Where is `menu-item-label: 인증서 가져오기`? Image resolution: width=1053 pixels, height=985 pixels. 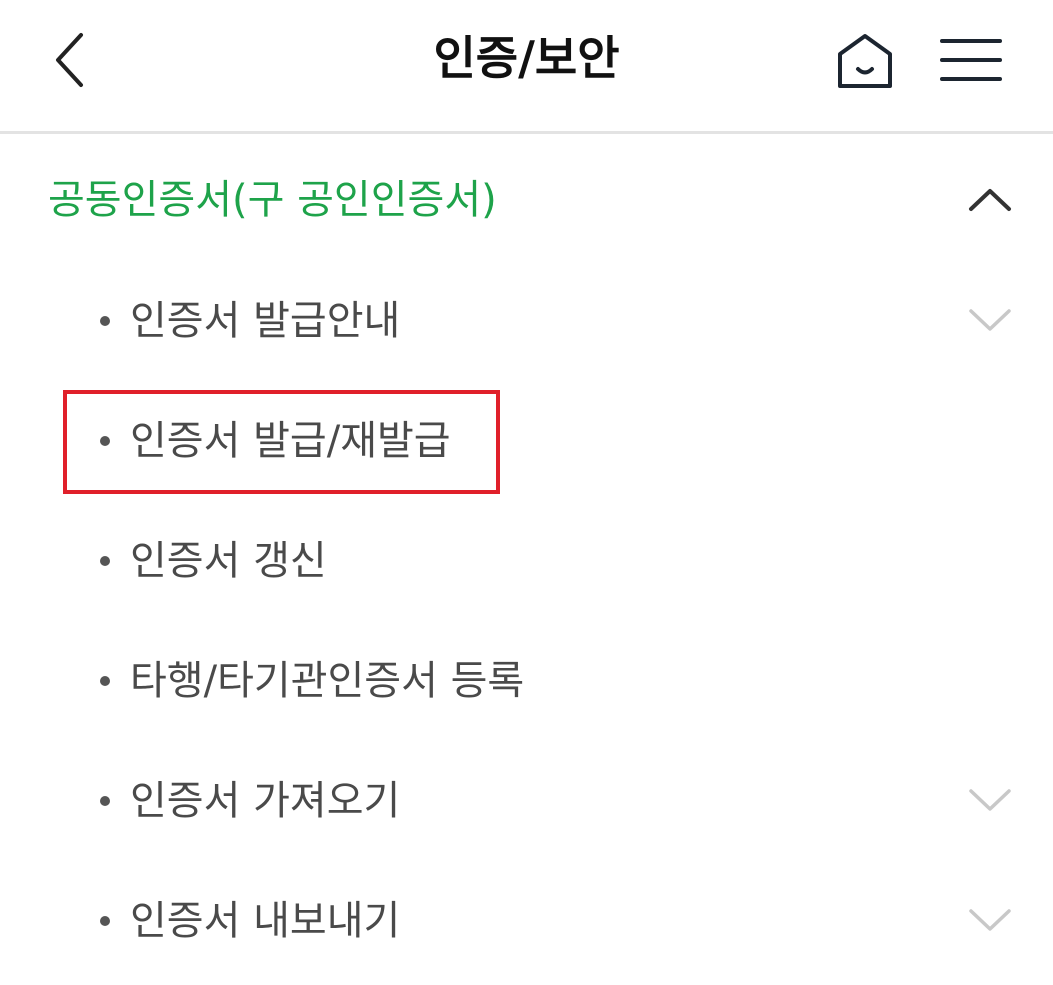 menu-item-label: 인증서 가져오기 is located at coordinates (265, 801).